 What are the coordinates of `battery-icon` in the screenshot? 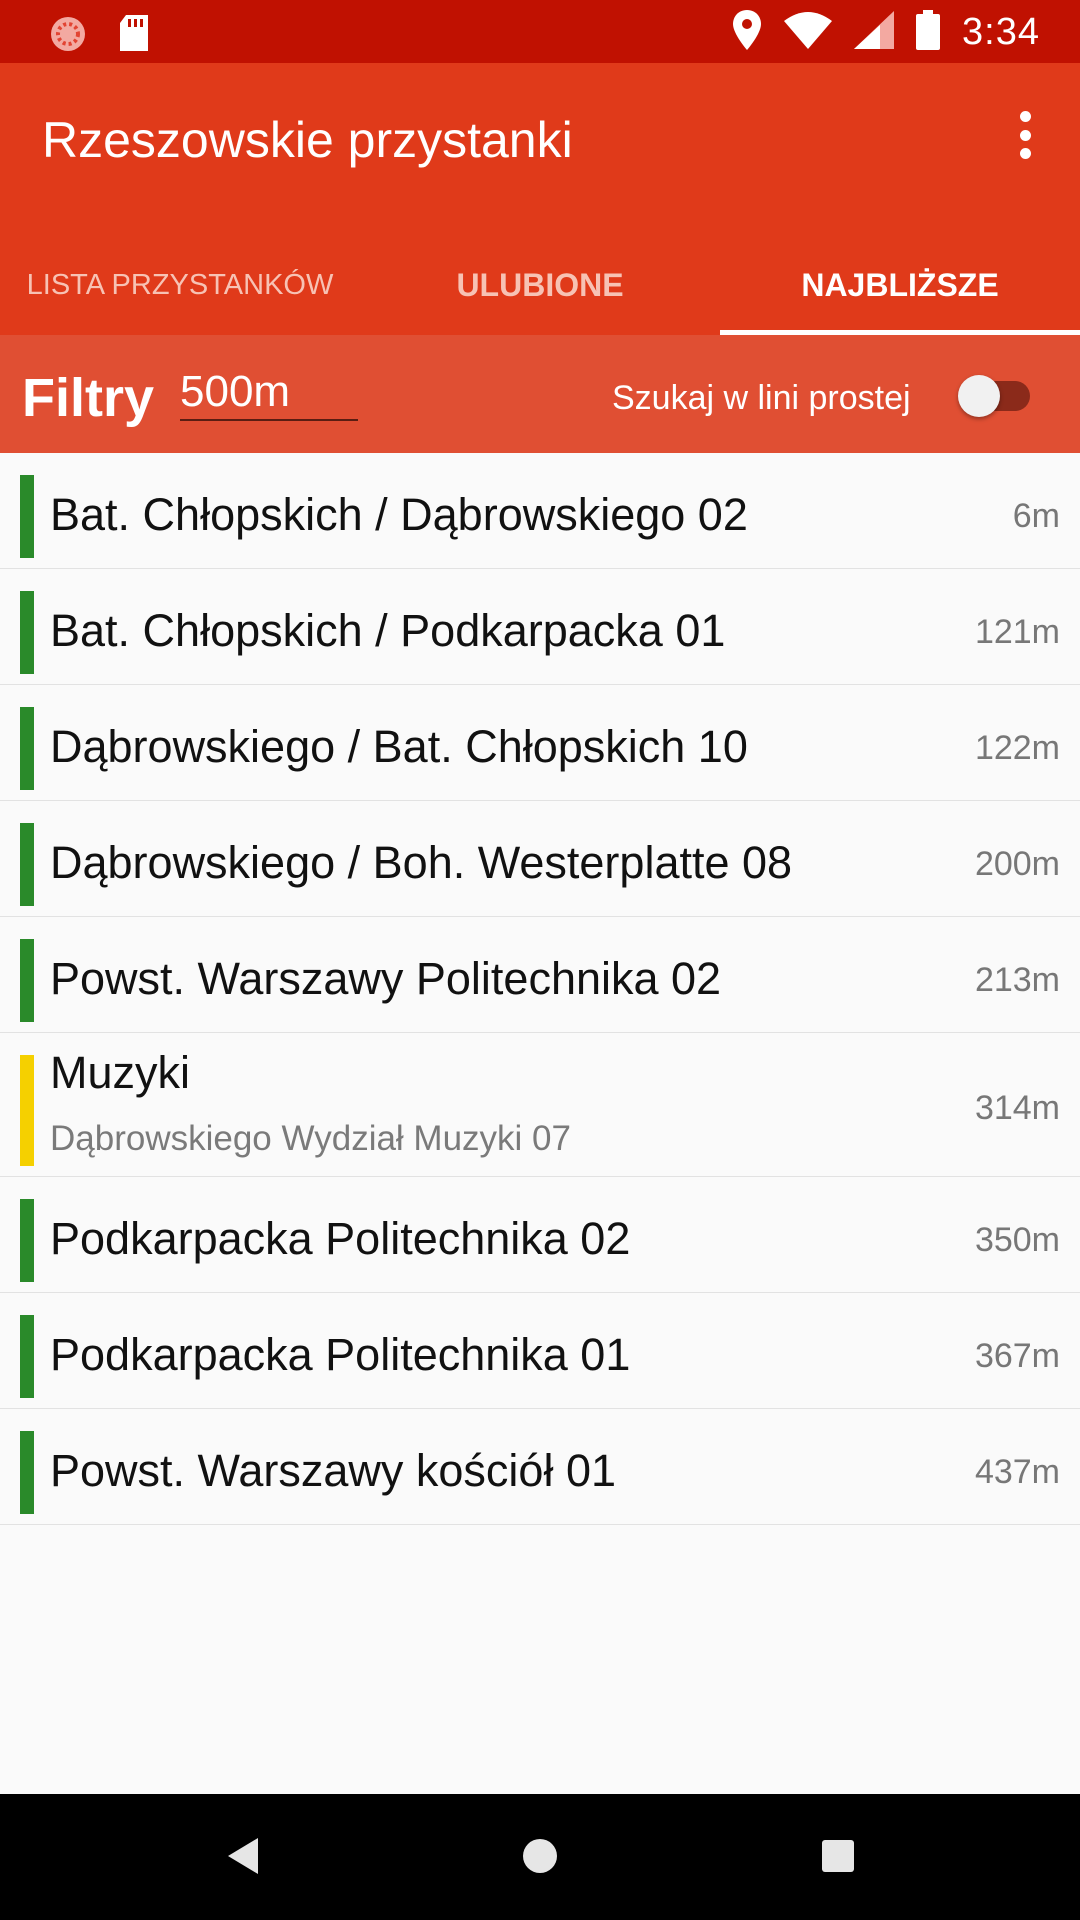 It's located at (928, 32).